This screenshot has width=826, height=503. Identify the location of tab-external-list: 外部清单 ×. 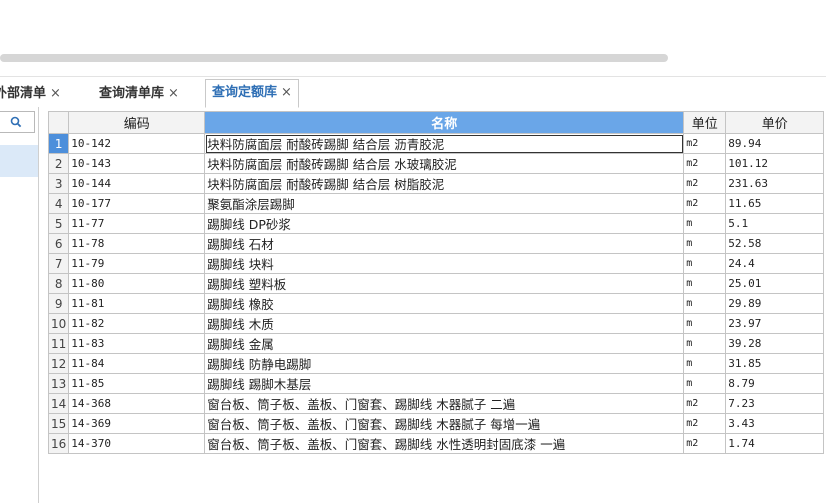
(30, 94).